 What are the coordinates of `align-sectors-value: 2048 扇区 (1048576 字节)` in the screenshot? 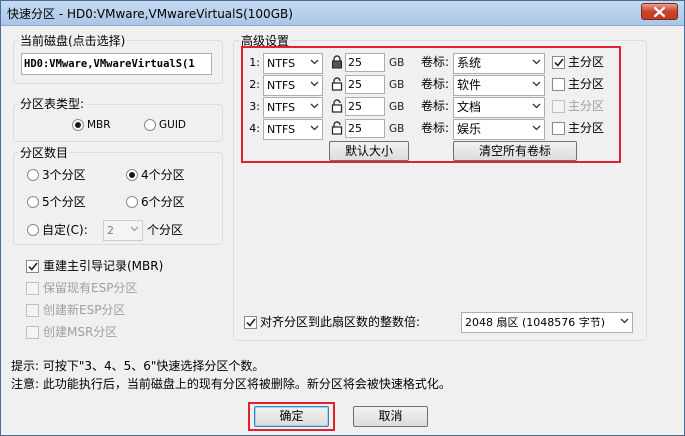 It's located at (535, 322).